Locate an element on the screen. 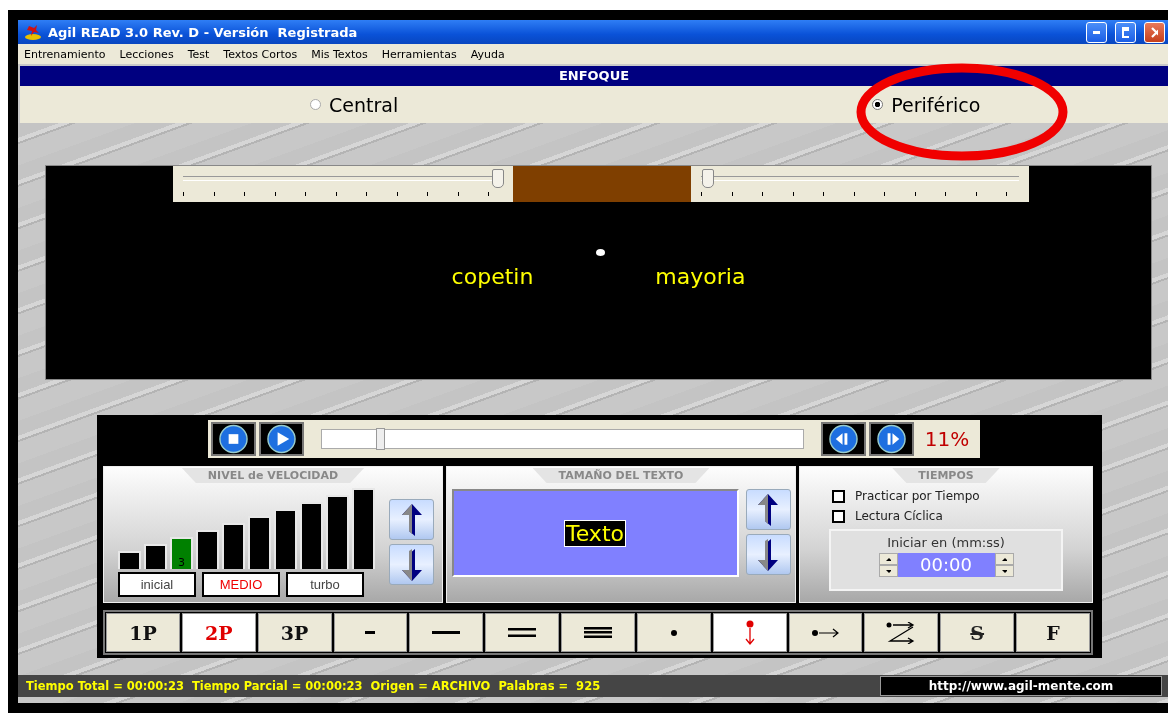 The image size is (1168, 713). radio-option: Periférico is located at coordinates (926, 104).